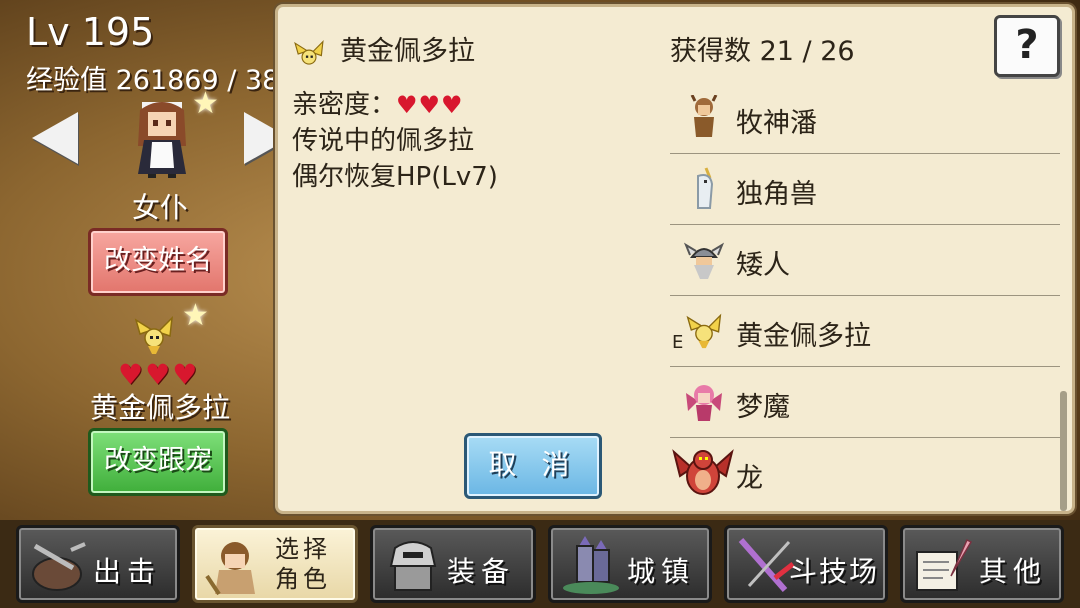  Describe the element at coordinates (344, 105) in the screenshot. I see `affinity-label: 亲密度：` at that location.